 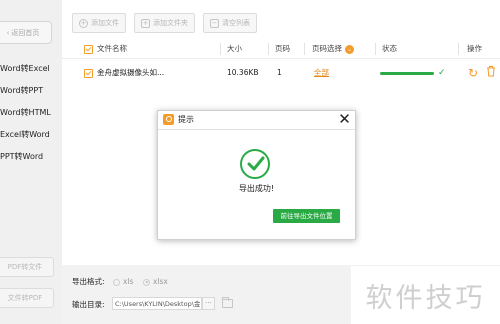 I want to click on clear-list-button: − 清空列表, so click(x=230, y=23).